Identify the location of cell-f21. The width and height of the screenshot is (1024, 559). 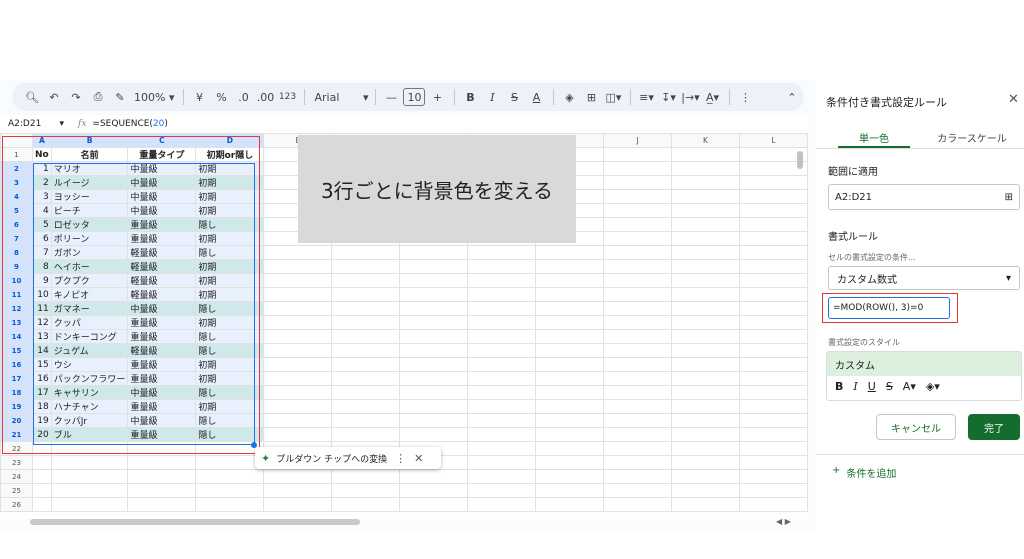
(366, 434).